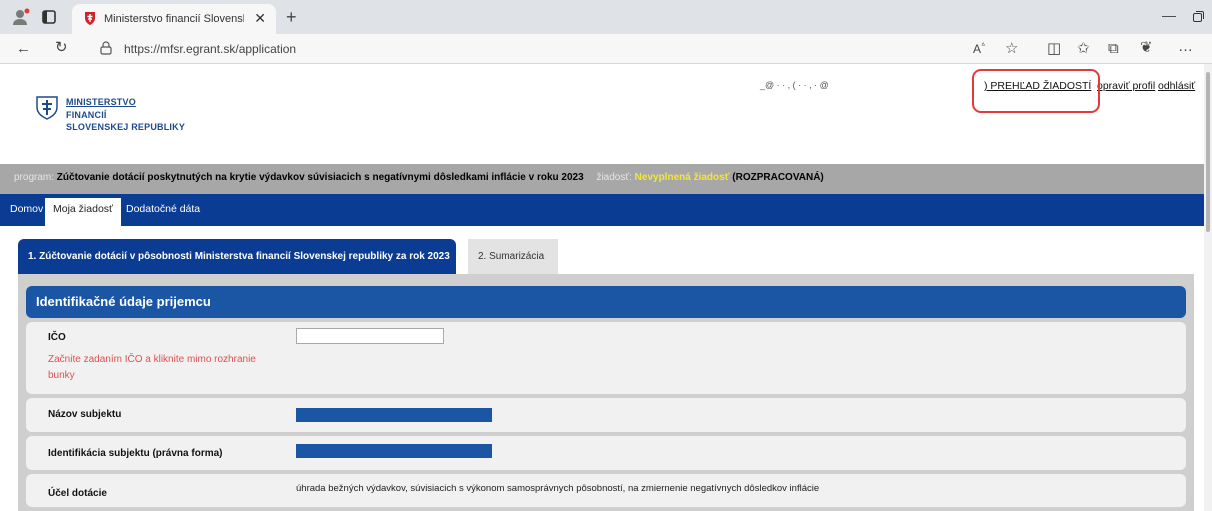  I want to click on subject-name-value, so click(394, 415).